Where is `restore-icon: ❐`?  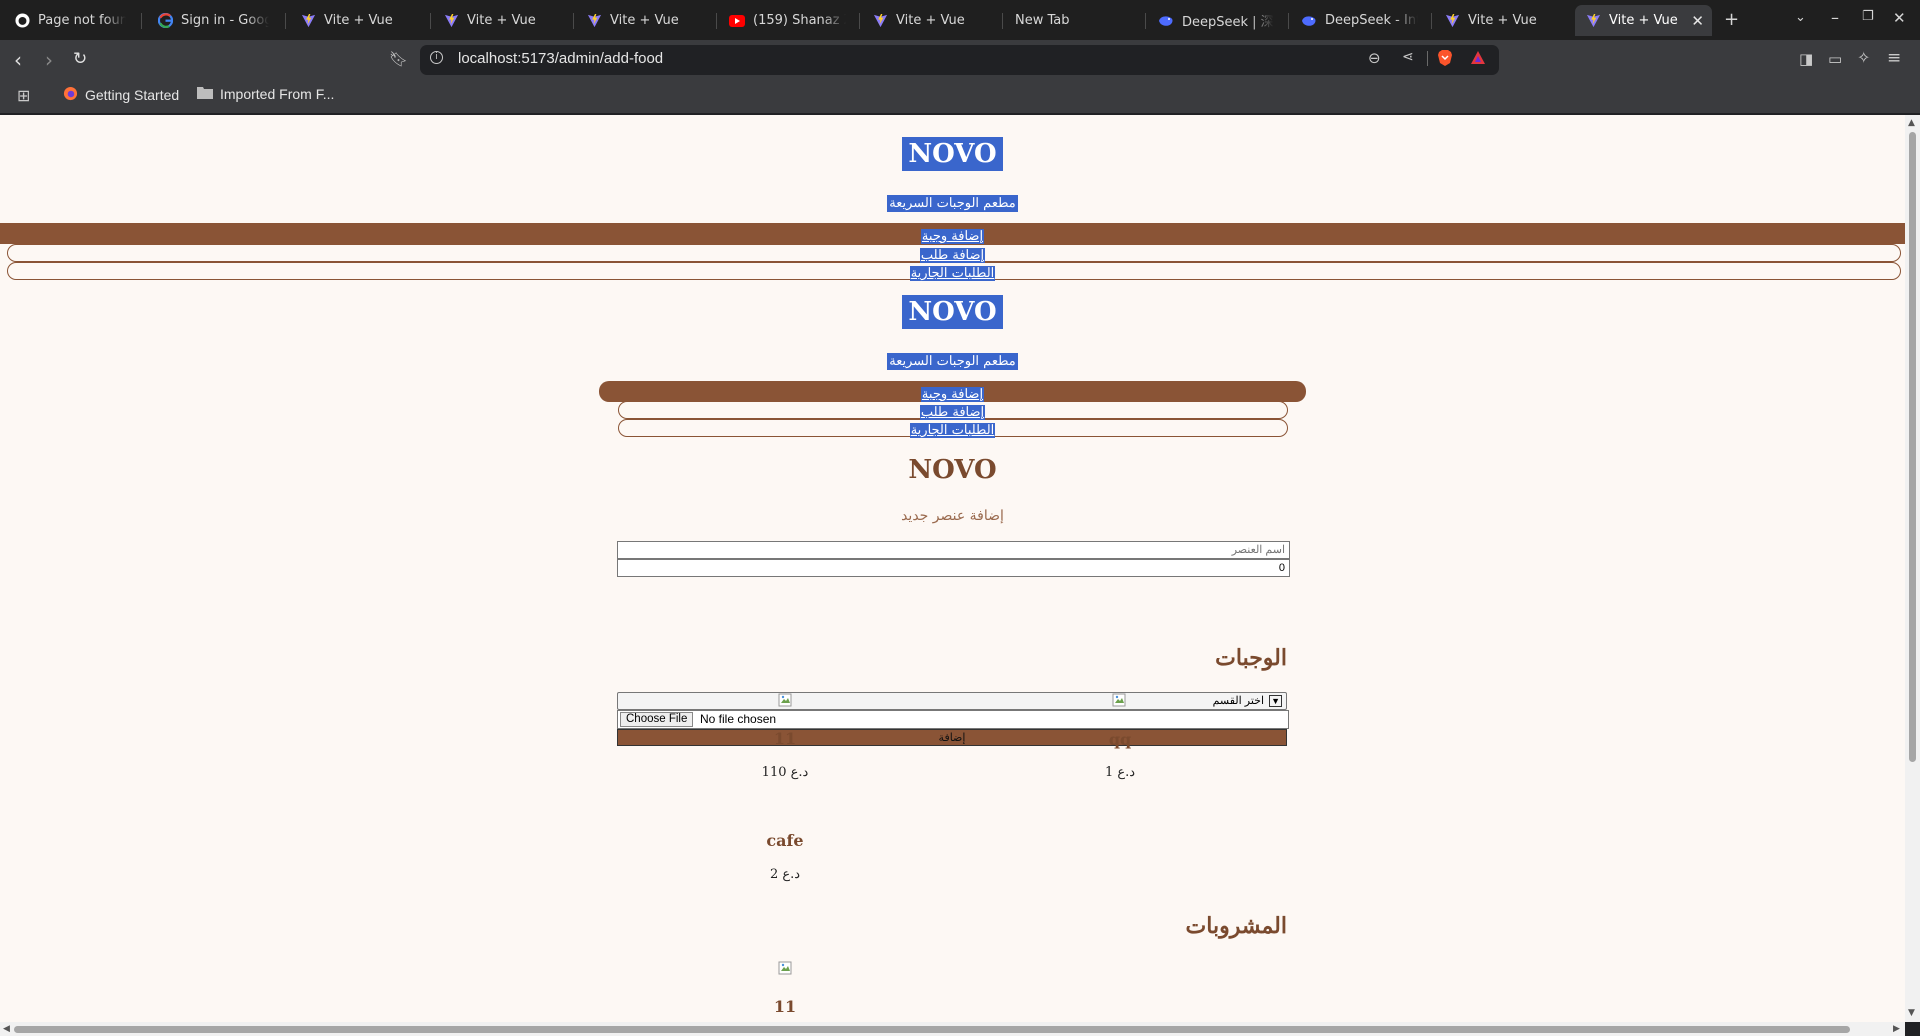 restore-icon: ❐ is located at coordinates (1868, 16).